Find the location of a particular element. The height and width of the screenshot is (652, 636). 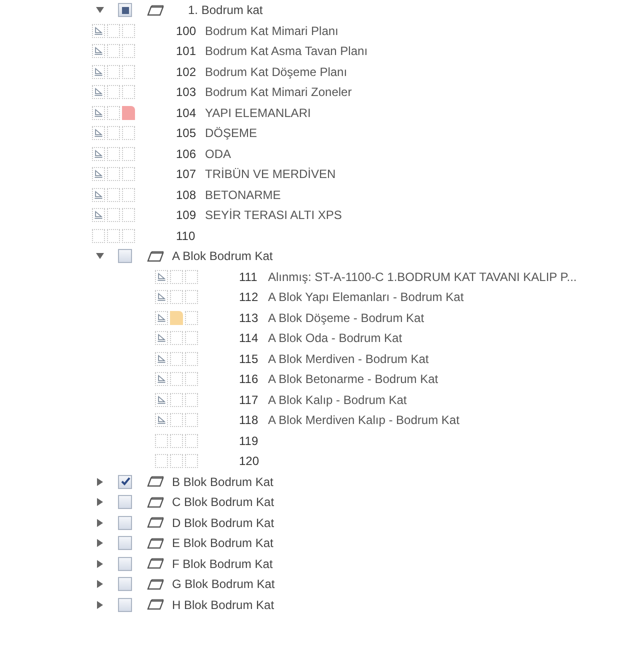

layer-name: G Blok Bodrum Kat is located at coordinates (223, 584).